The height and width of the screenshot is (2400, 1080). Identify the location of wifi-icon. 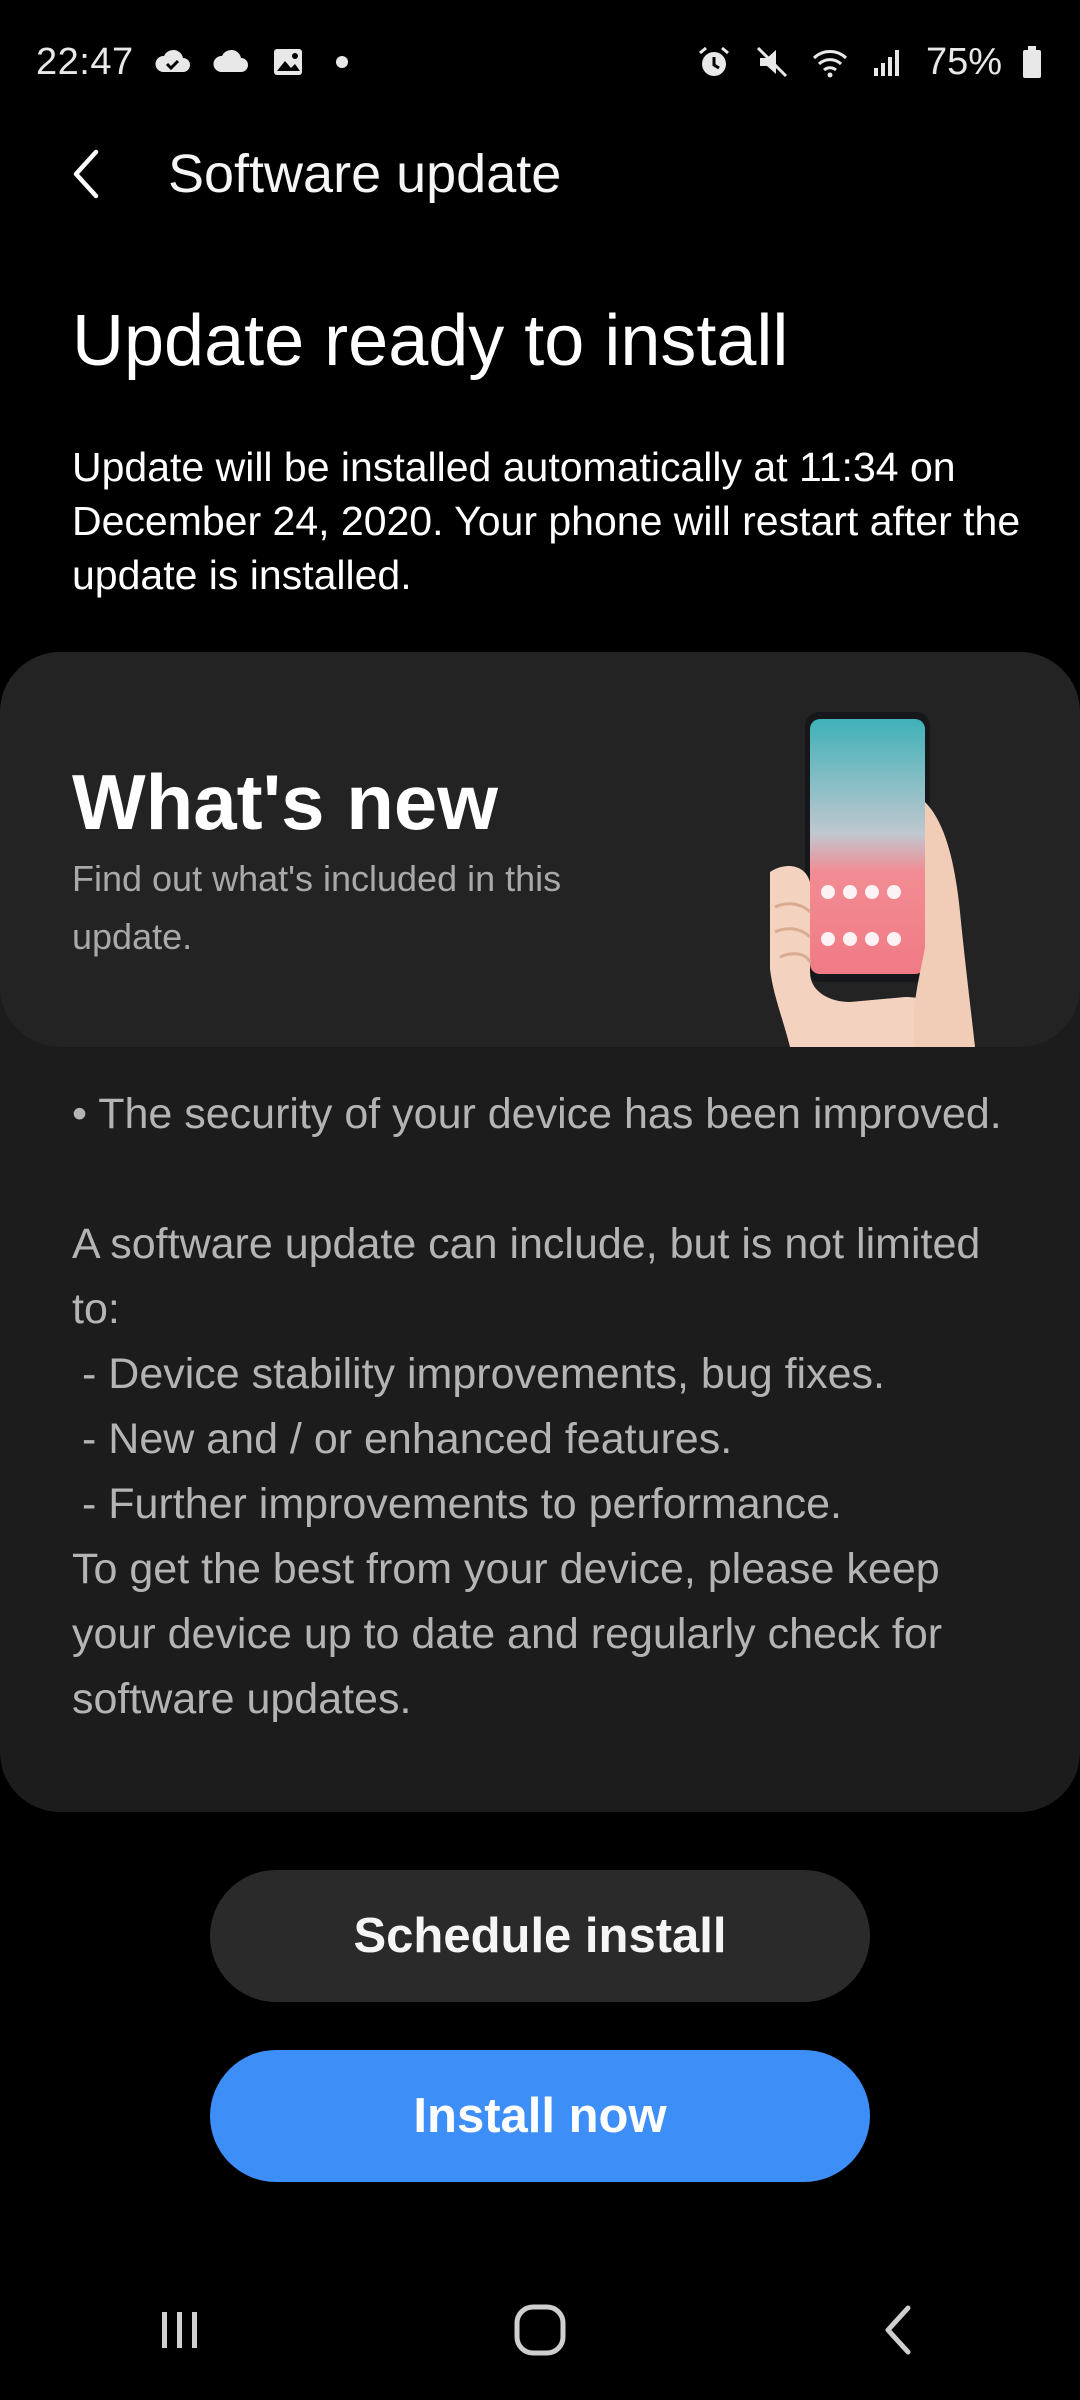
(830, 62).